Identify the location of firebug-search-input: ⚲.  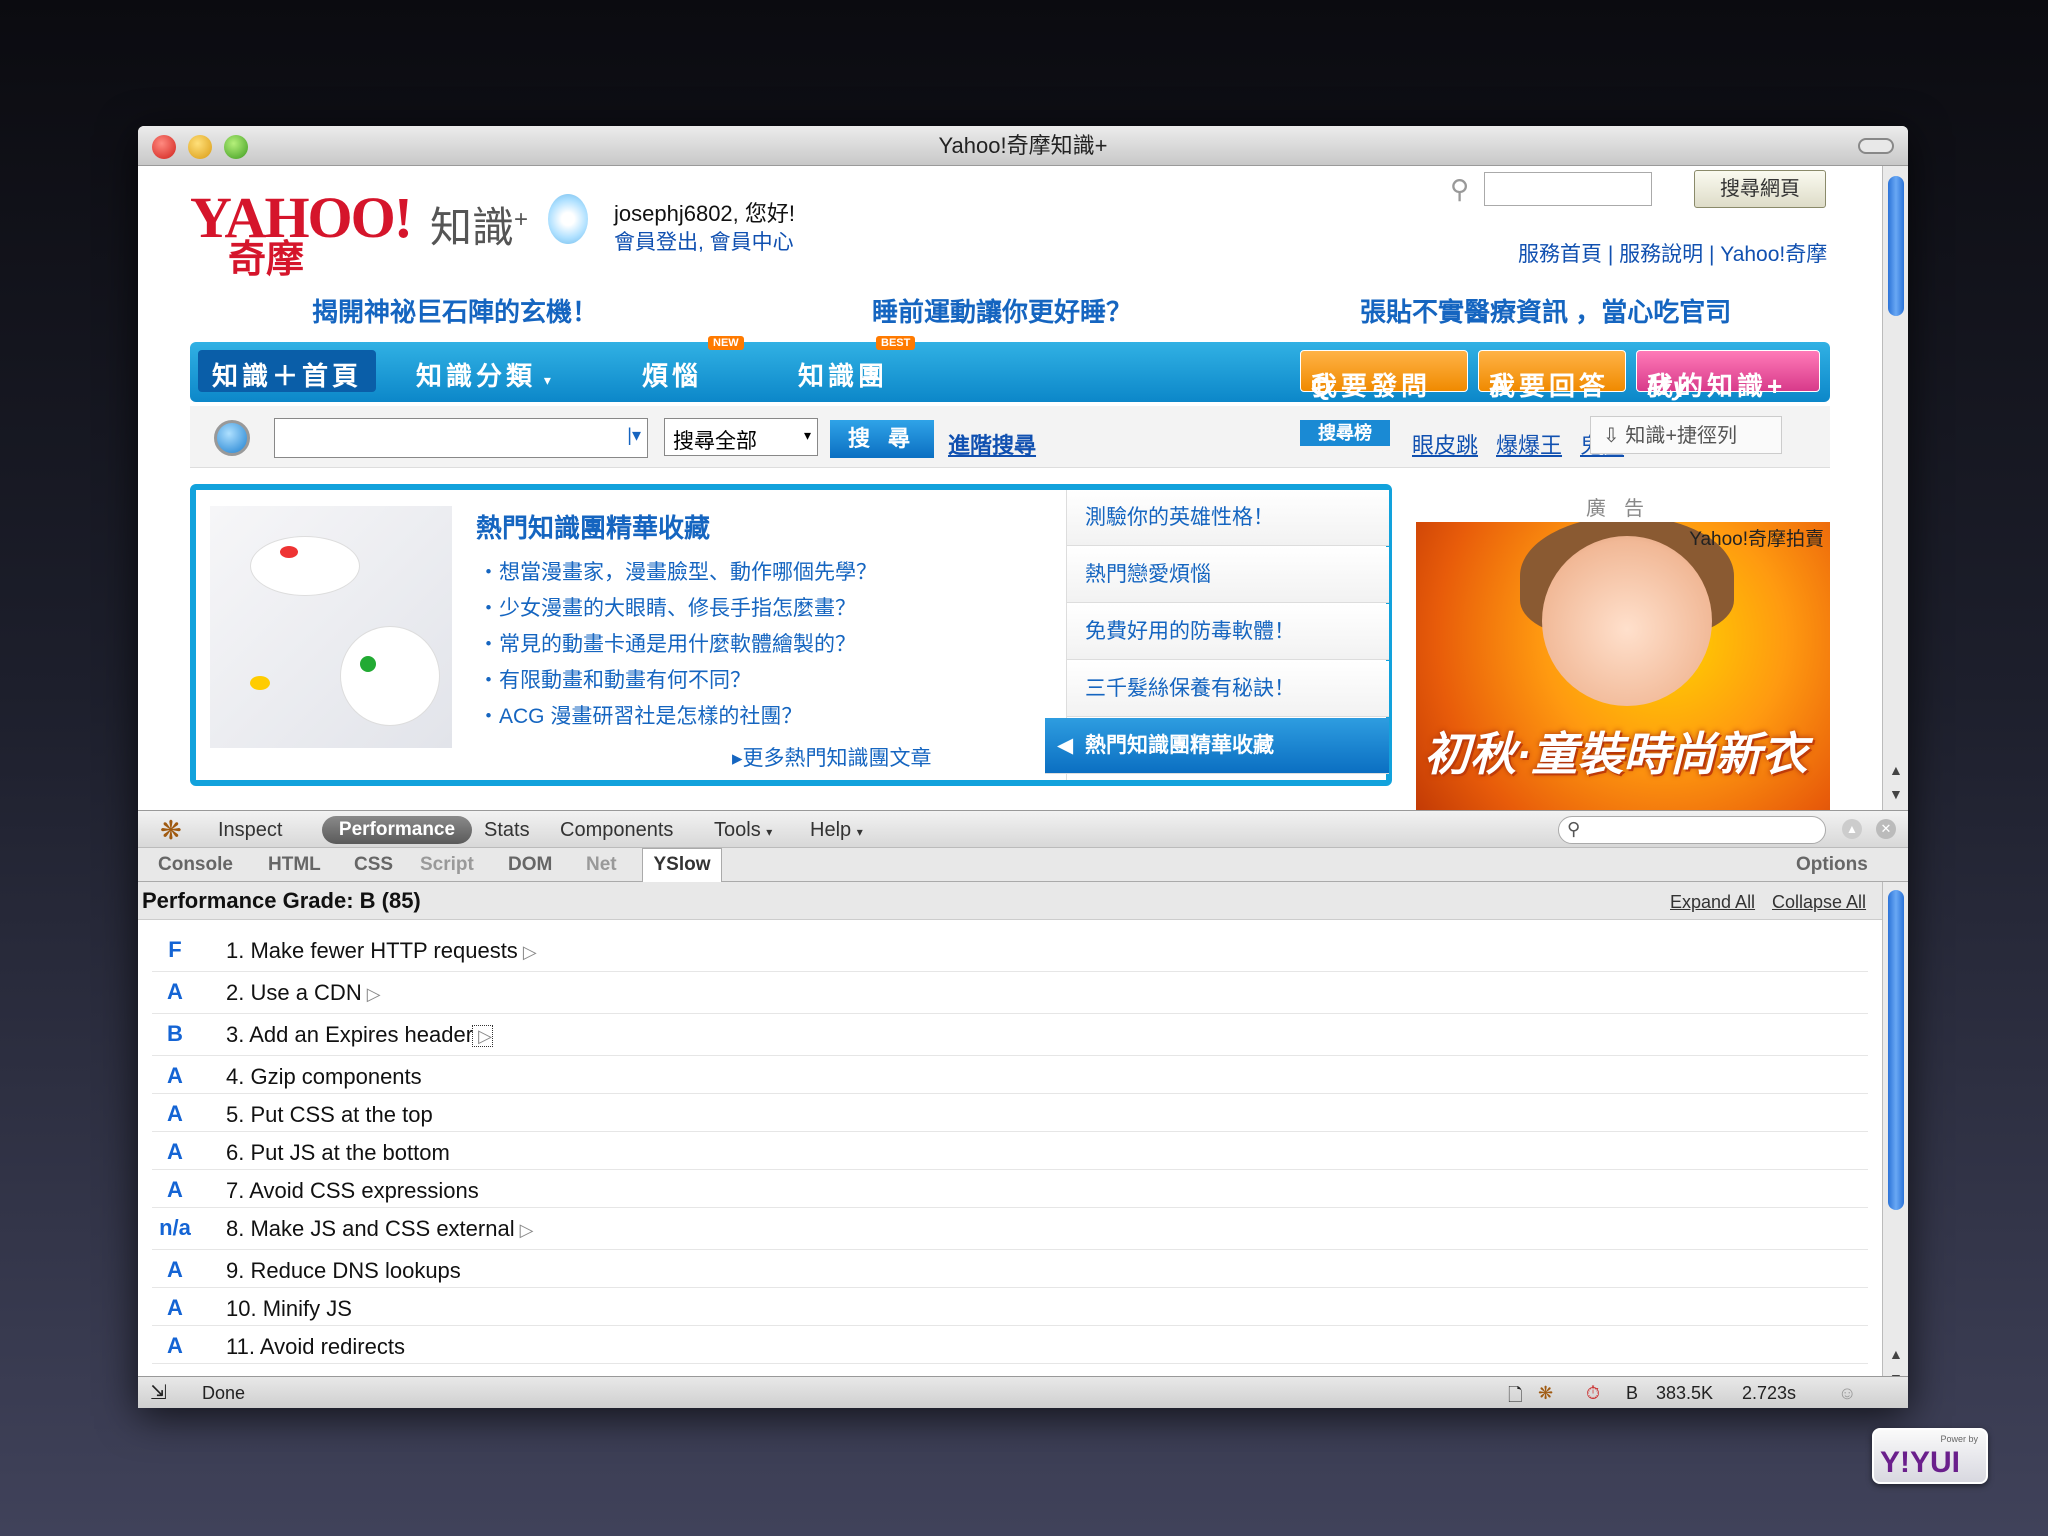
(1692, 830).